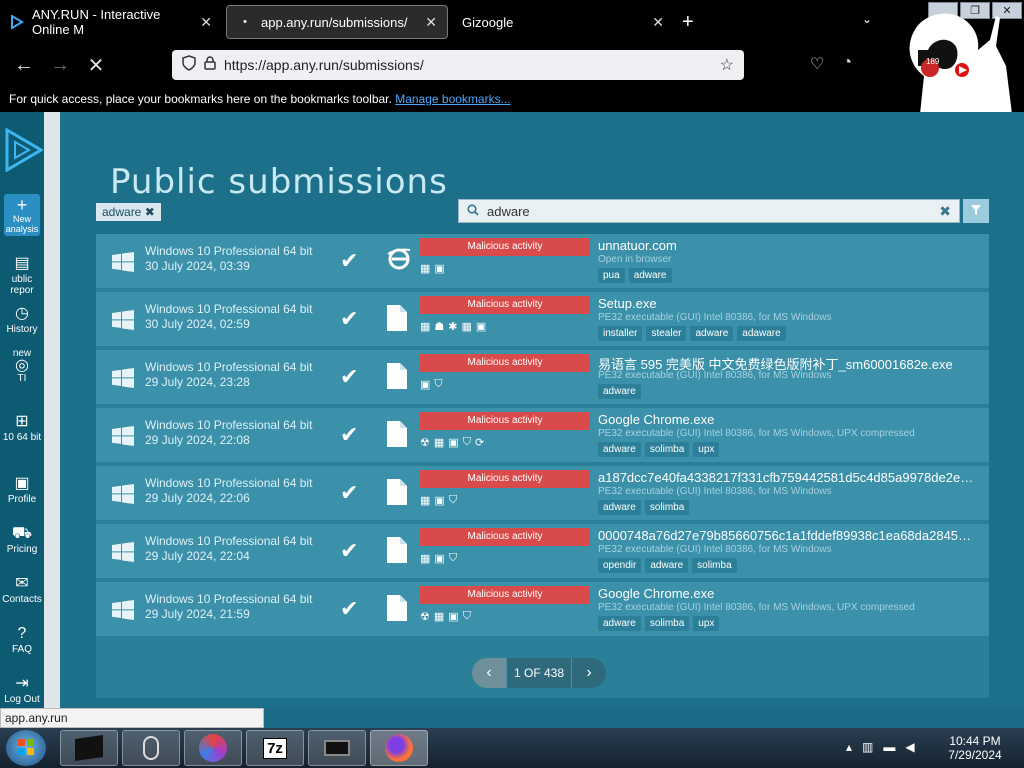  Describe the element at coordinates (60, 65) in the screenshot. I see `forward-arrow-icon: →` at that location.